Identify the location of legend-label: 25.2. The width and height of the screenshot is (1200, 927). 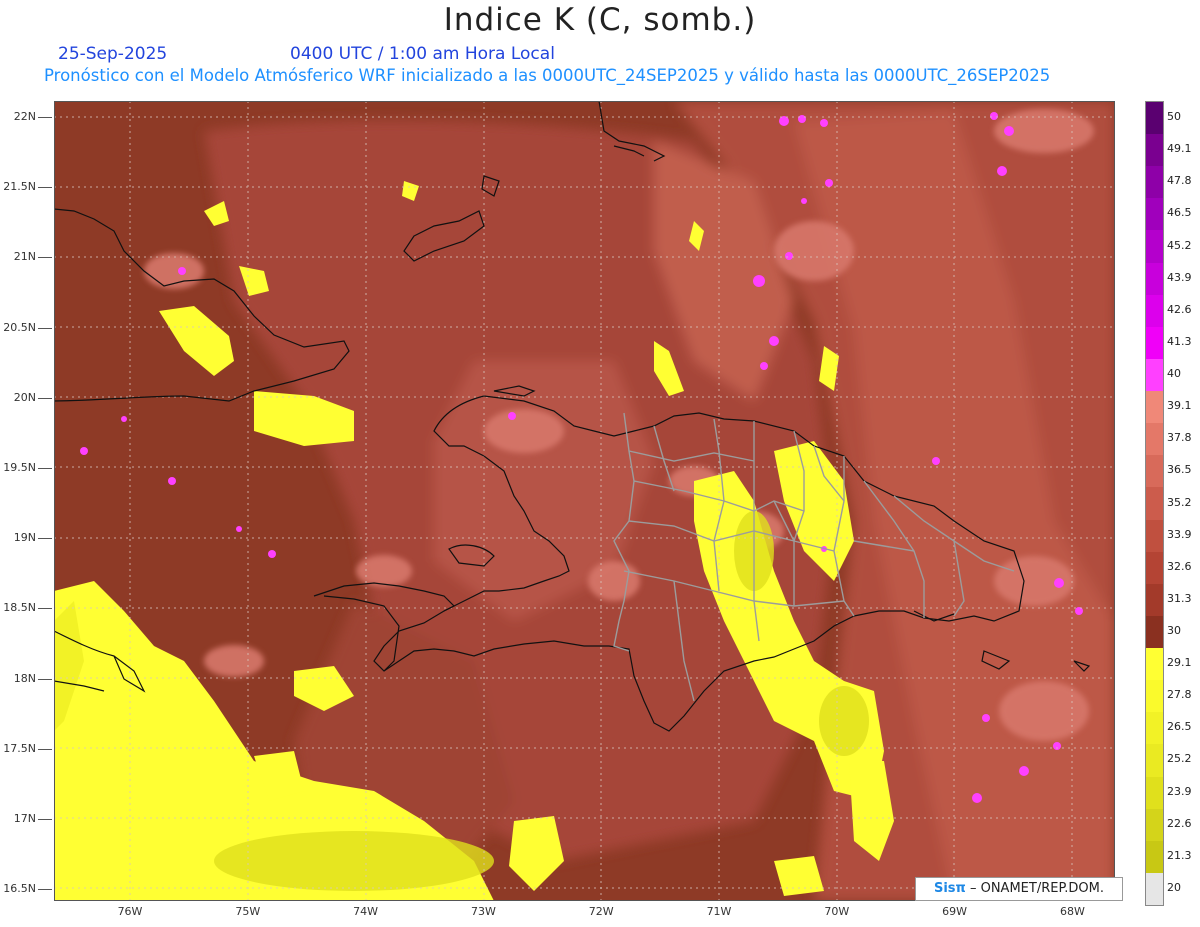
(1179, 759).